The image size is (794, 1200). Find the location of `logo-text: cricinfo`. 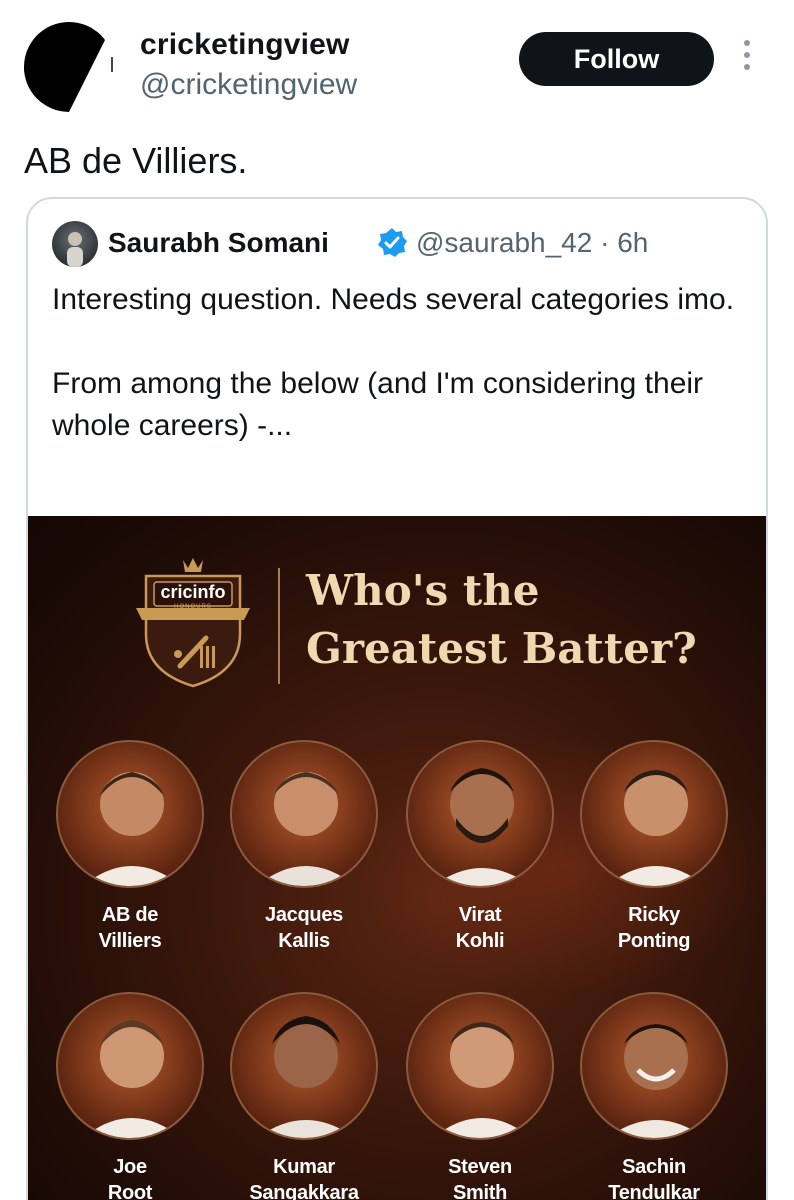

logo-text: cricinfo is located at coordinates (193, 592).